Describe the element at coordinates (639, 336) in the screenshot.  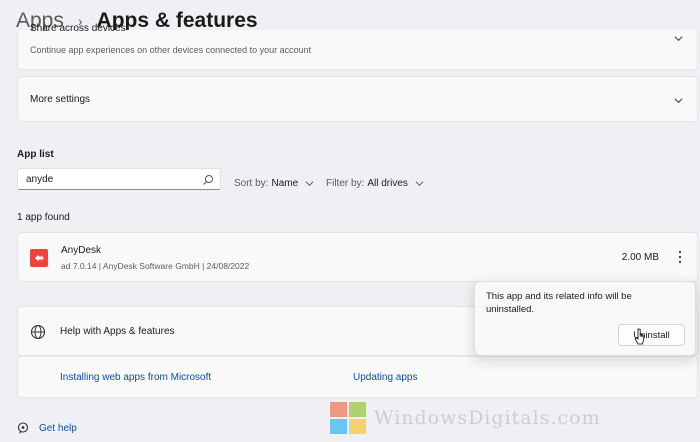
I see `mouse-pointer-icon` at that location.